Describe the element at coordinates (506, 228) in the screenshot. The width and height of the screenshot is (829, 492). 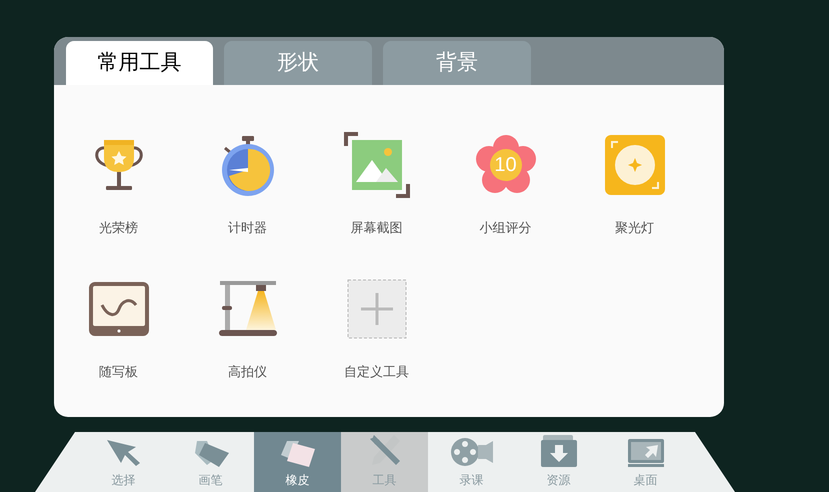
I see `tool-label: 小组评分` at that location.